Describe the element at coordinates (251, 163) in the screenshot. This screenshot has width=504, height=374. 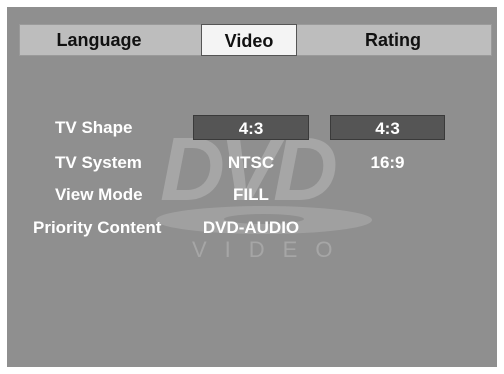
I see `tv-system-value: NTSC` at that location.